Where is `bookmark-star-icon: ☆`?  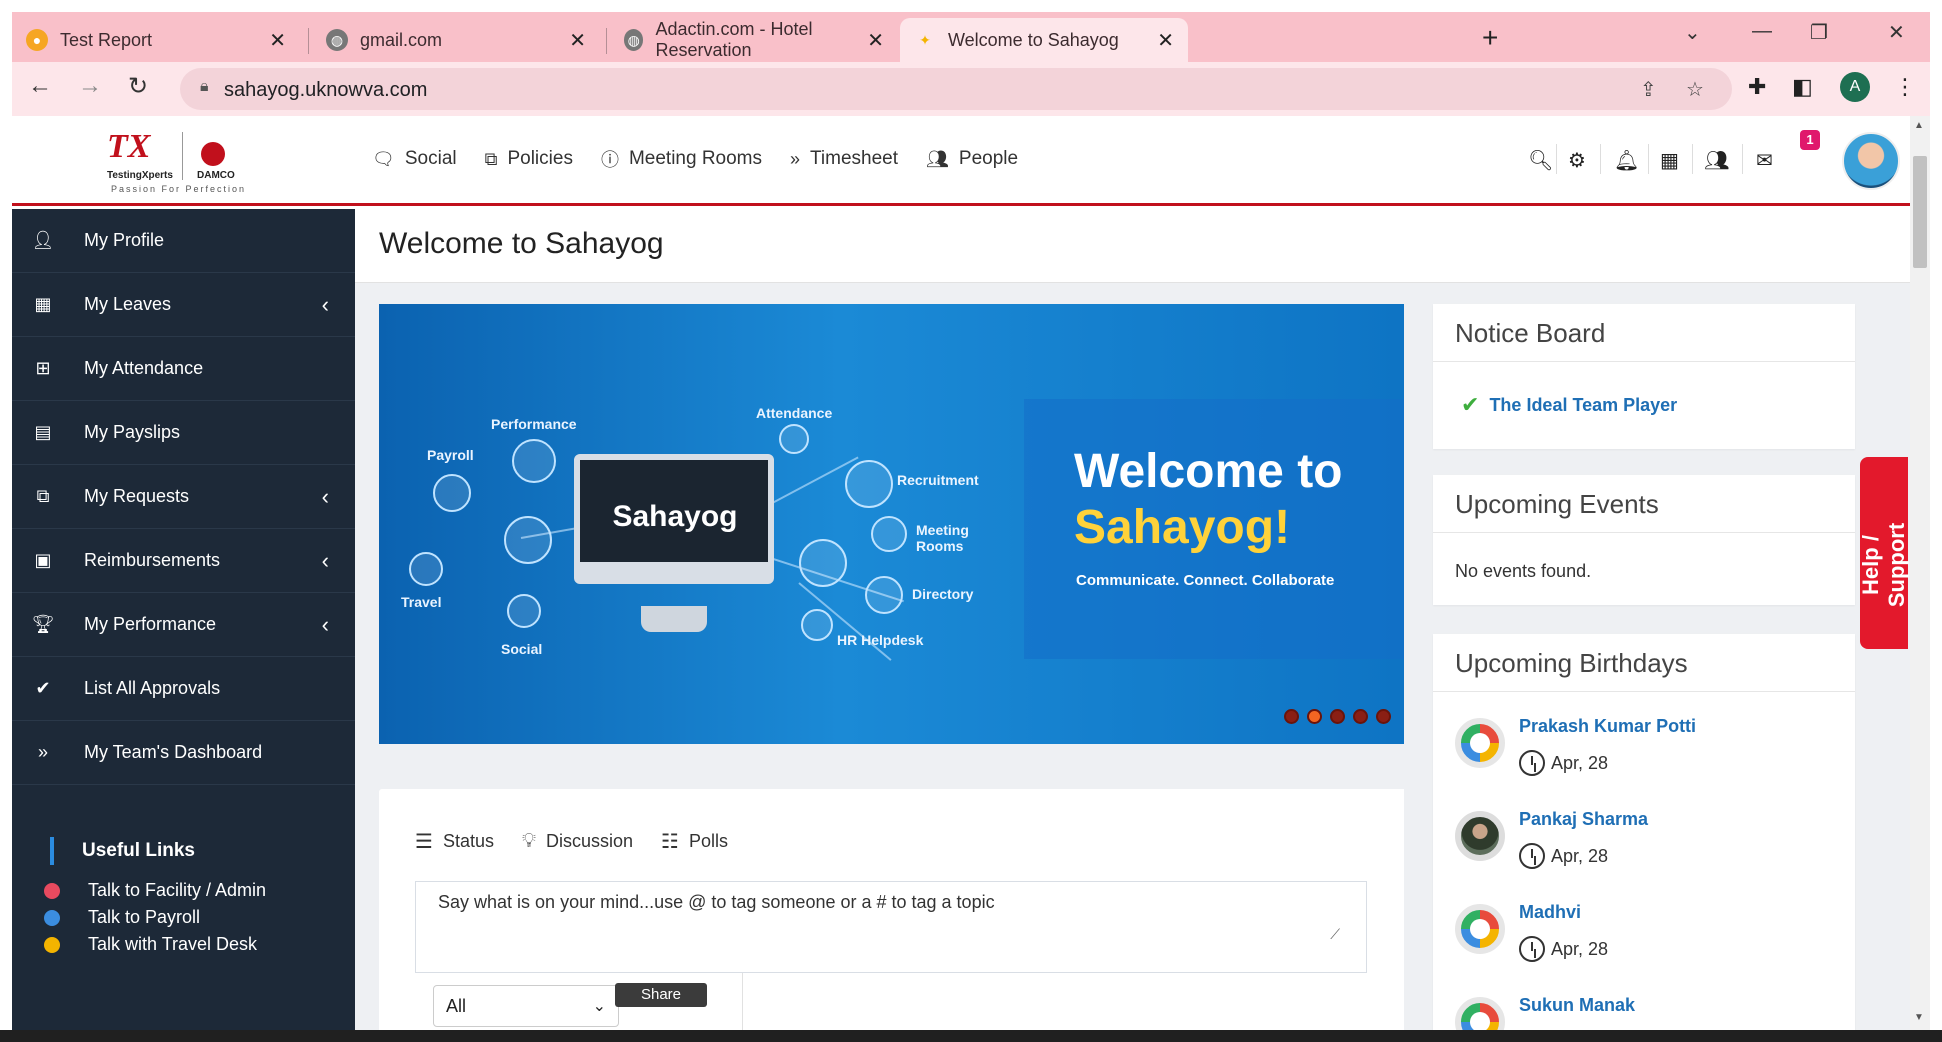 bookmark-star-icon: ☆ is located at coordinates (1695, 89).